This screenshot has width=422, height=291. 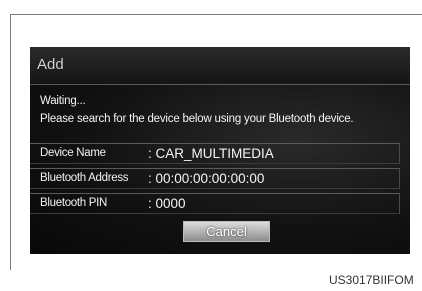 What do you see at coordinates (220, 65) in the screenshot?
I see `title-bar: Add` at bounding box center [220, 65].